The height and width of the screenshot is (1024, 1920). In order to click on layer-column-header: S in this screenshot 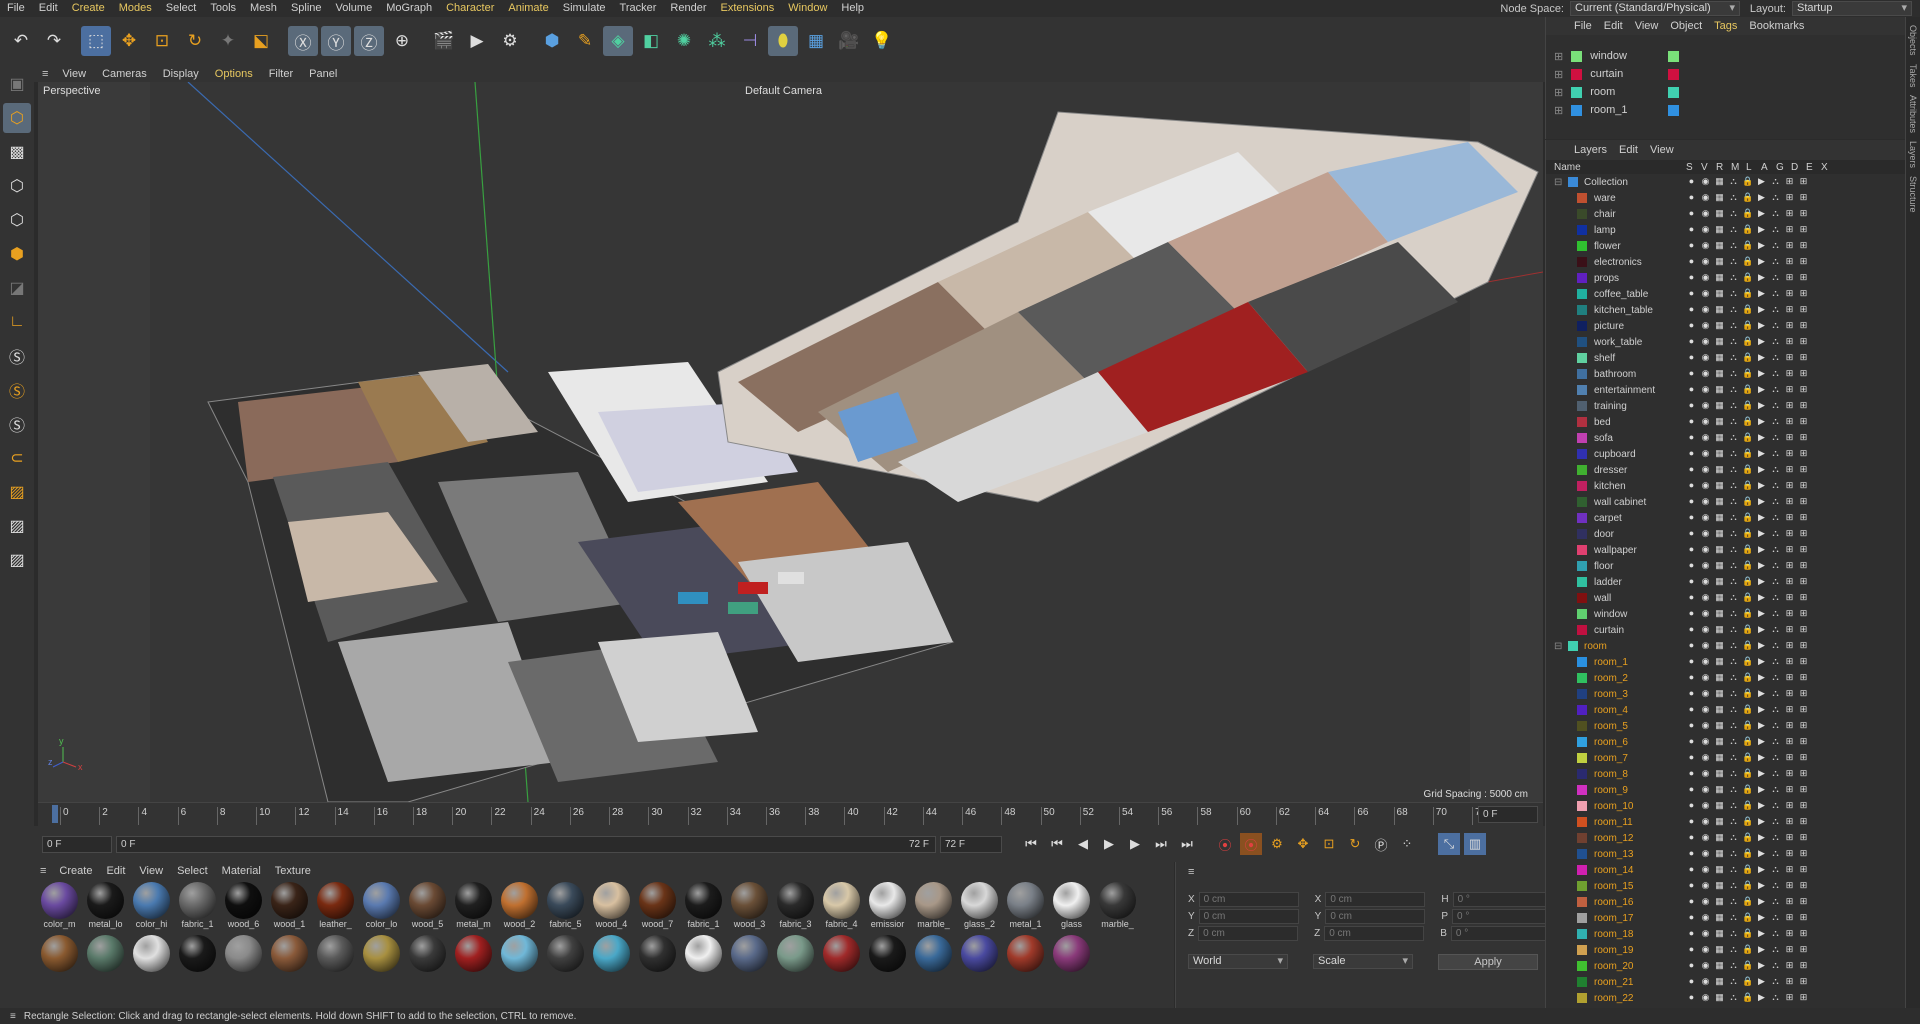, I will do `click(1689, 167)`.